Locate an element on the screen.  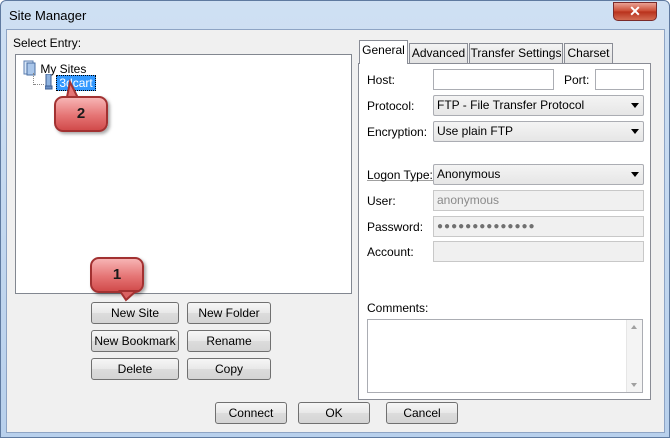
user-input: anonymous is located at coordinates (538, 200).